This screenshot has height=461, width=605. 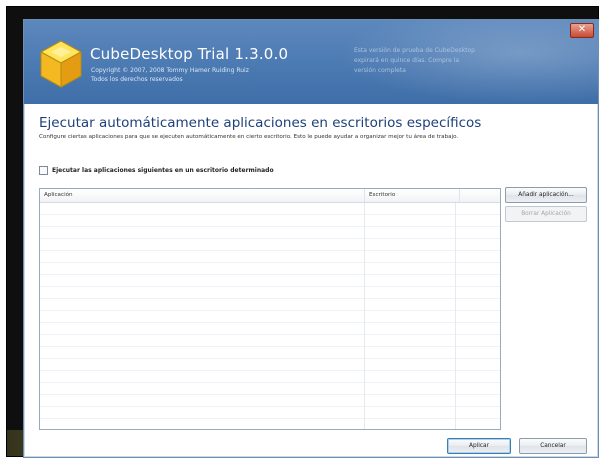 What do you see at coordinates (61, 64) in the screenshot?
I see `yellow-cube-icon` at bounding box center [61, 64].